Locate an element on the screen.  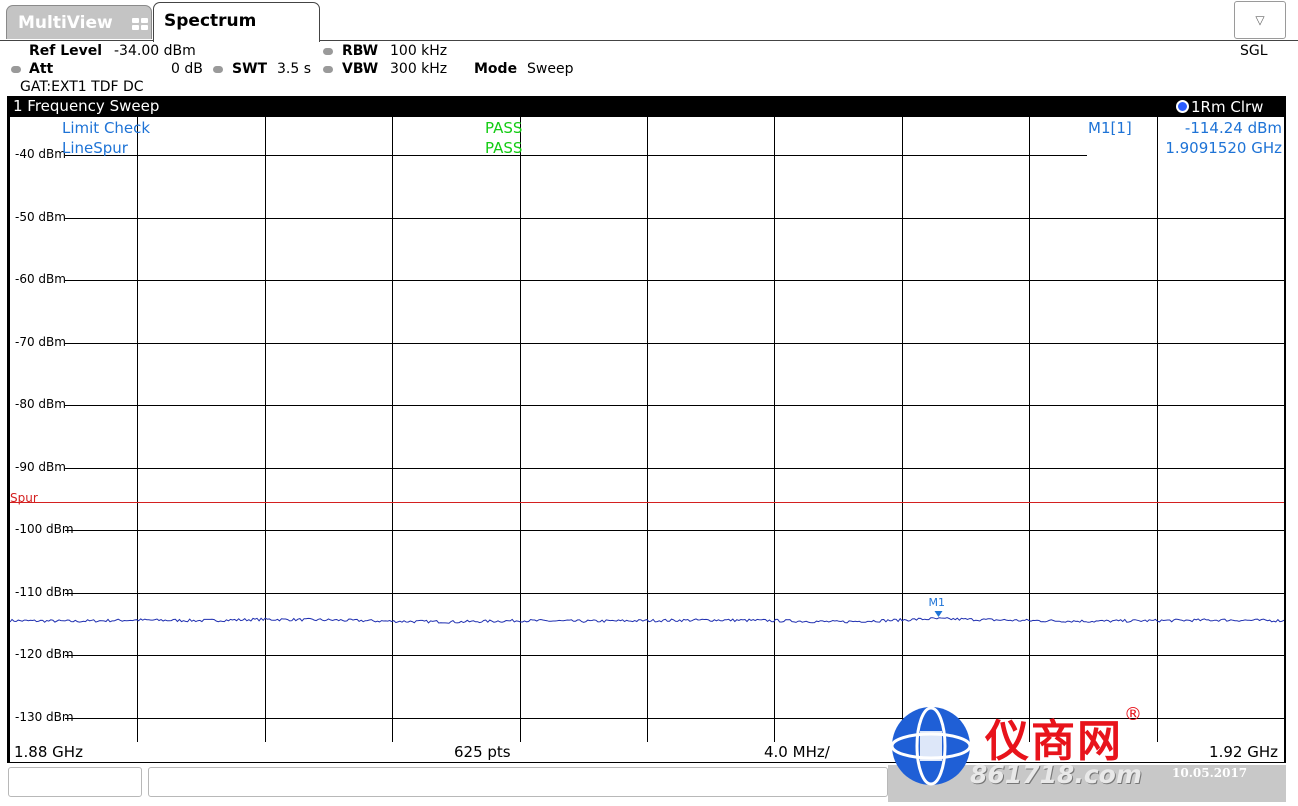
rbw-coupling-dot-icon is located at coordinates (328, 51).